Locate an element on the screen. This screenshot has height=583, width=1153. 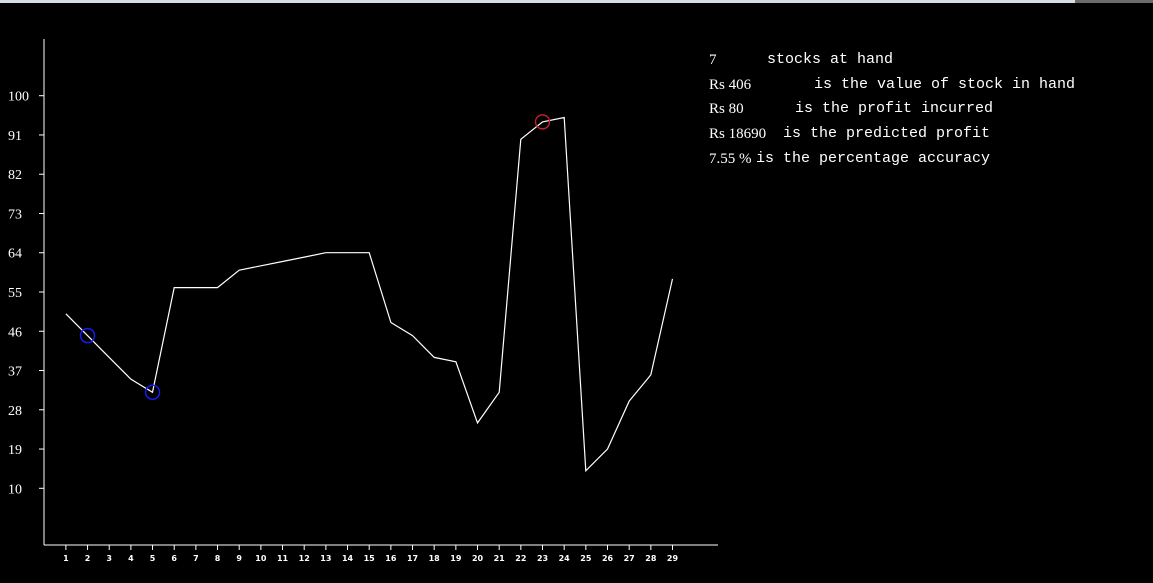
y-tick-label: 37 is located at coordinates (15, 372).